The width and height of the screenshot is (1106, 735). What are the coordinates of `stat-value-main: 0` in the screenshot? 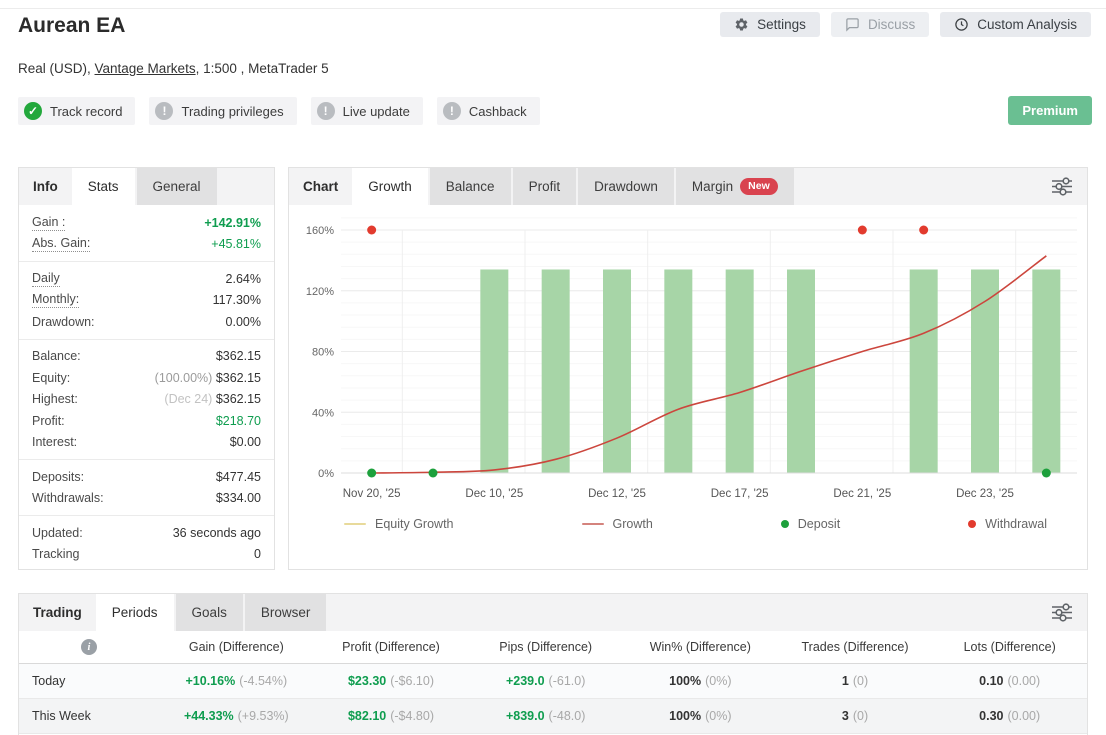 It's located at (257, 554).